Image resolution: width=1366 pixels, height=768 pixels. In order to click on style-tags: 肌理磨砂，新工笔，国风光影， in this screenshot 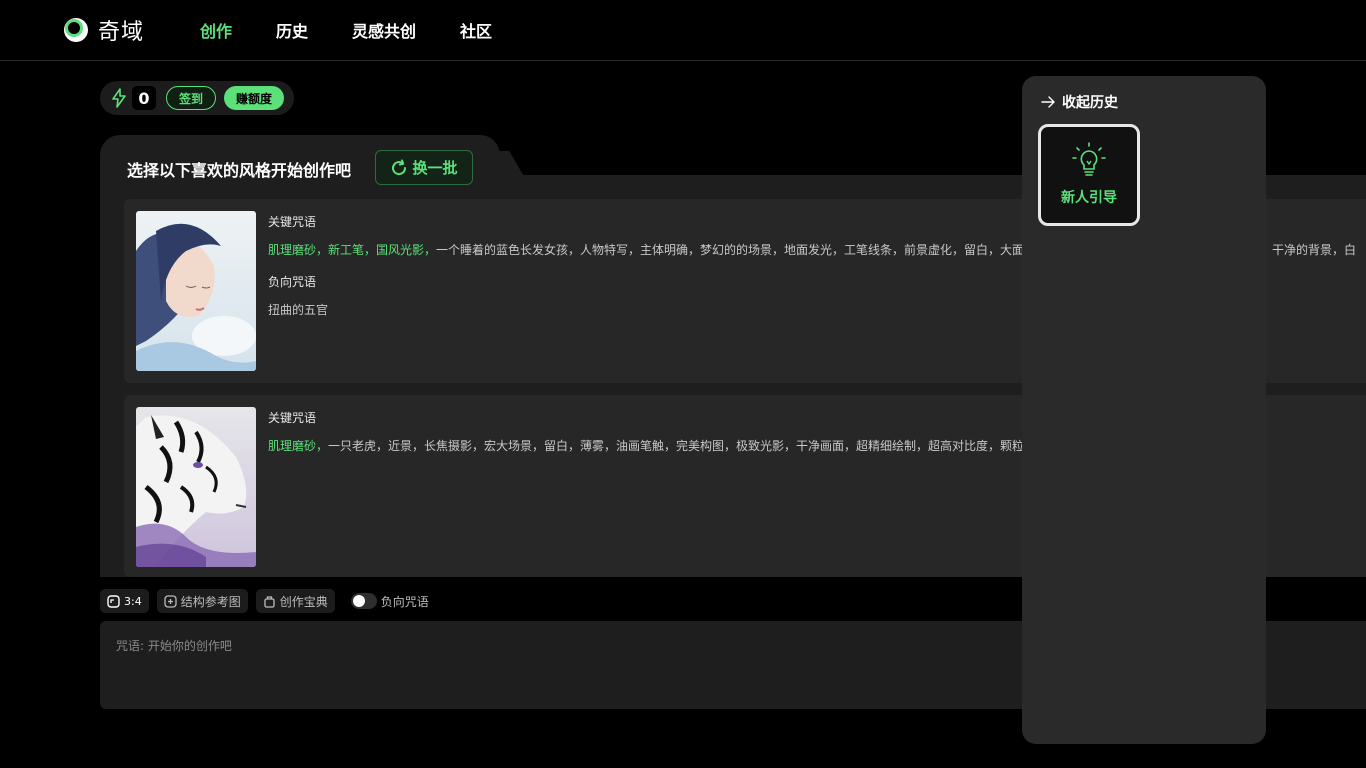, I will do `click(352, 250)`.